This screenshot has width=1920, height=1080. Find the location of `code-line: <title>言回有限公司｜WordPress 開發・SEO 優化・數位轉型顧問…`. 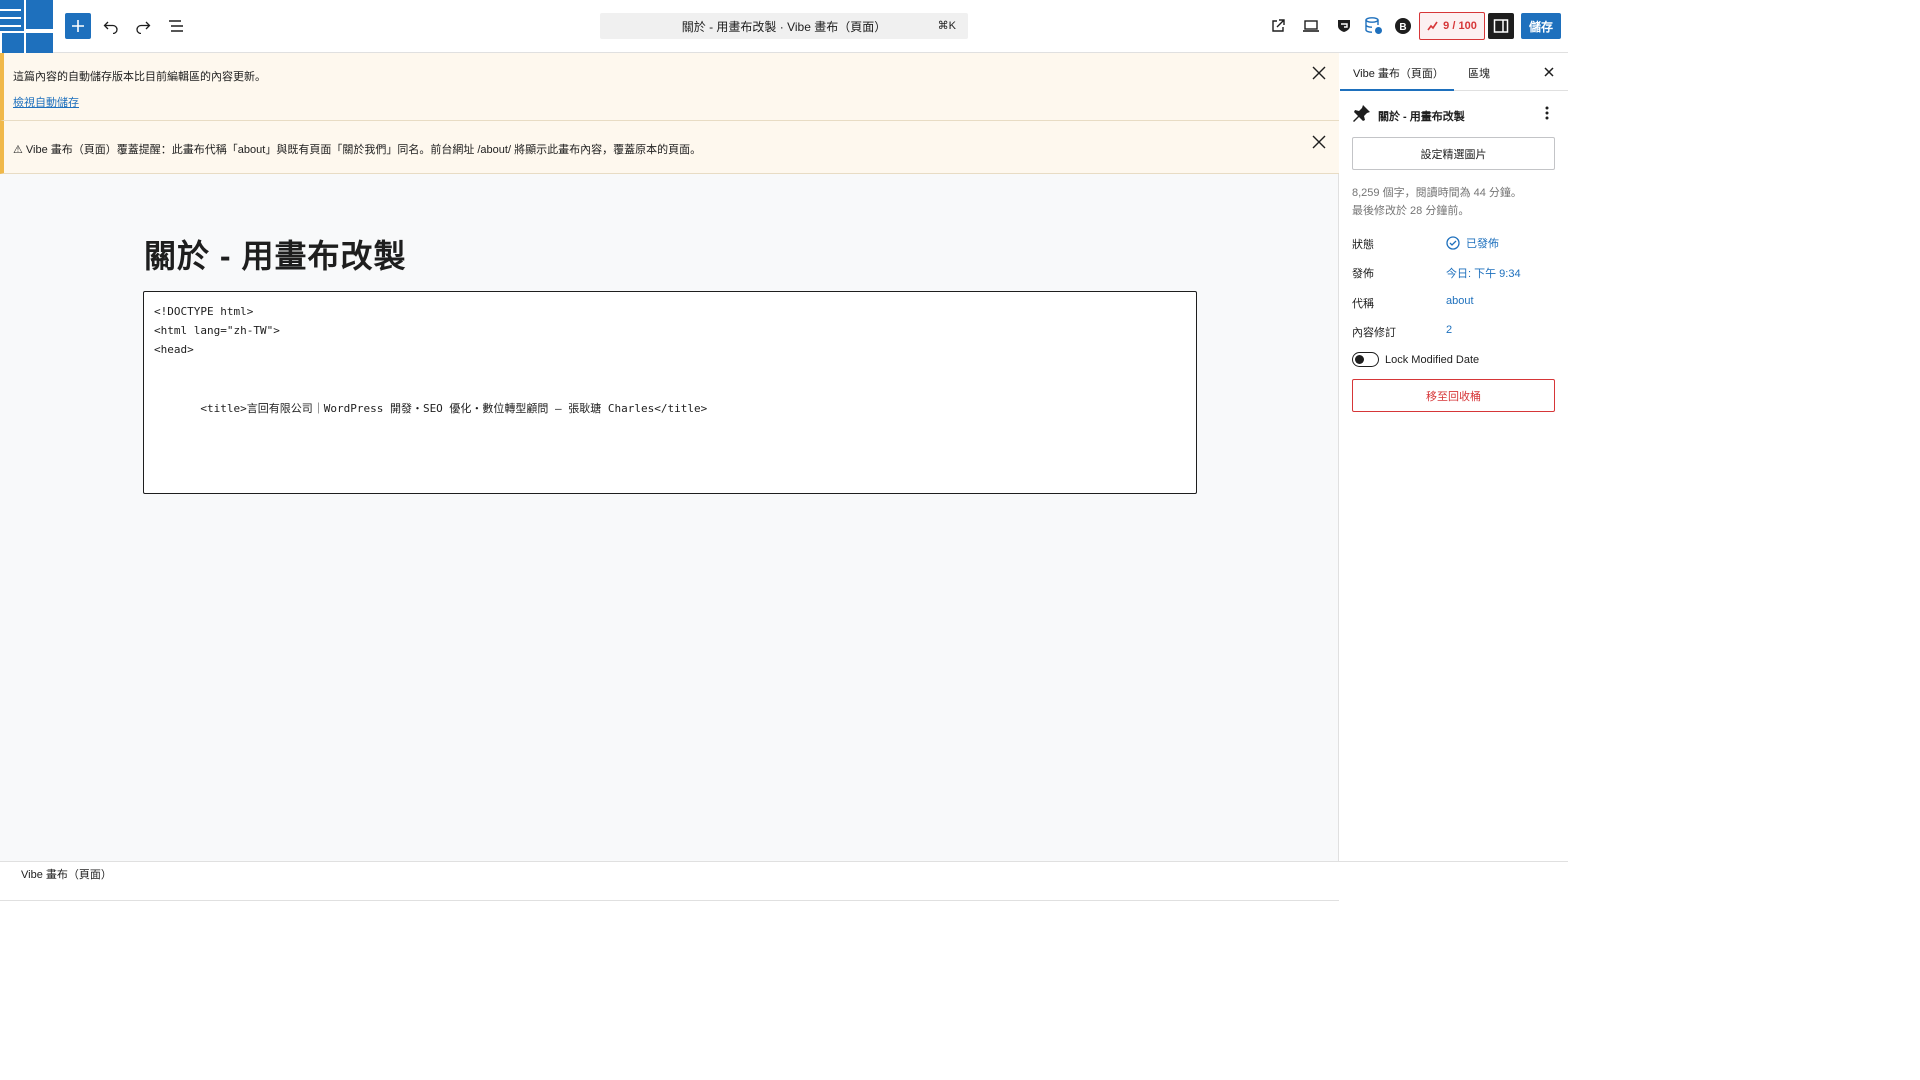

code-line: <title>言回有限公司｜WordPress 開發・SEO 優化・數位轉型顧問… is located at coordinates (431, 408).